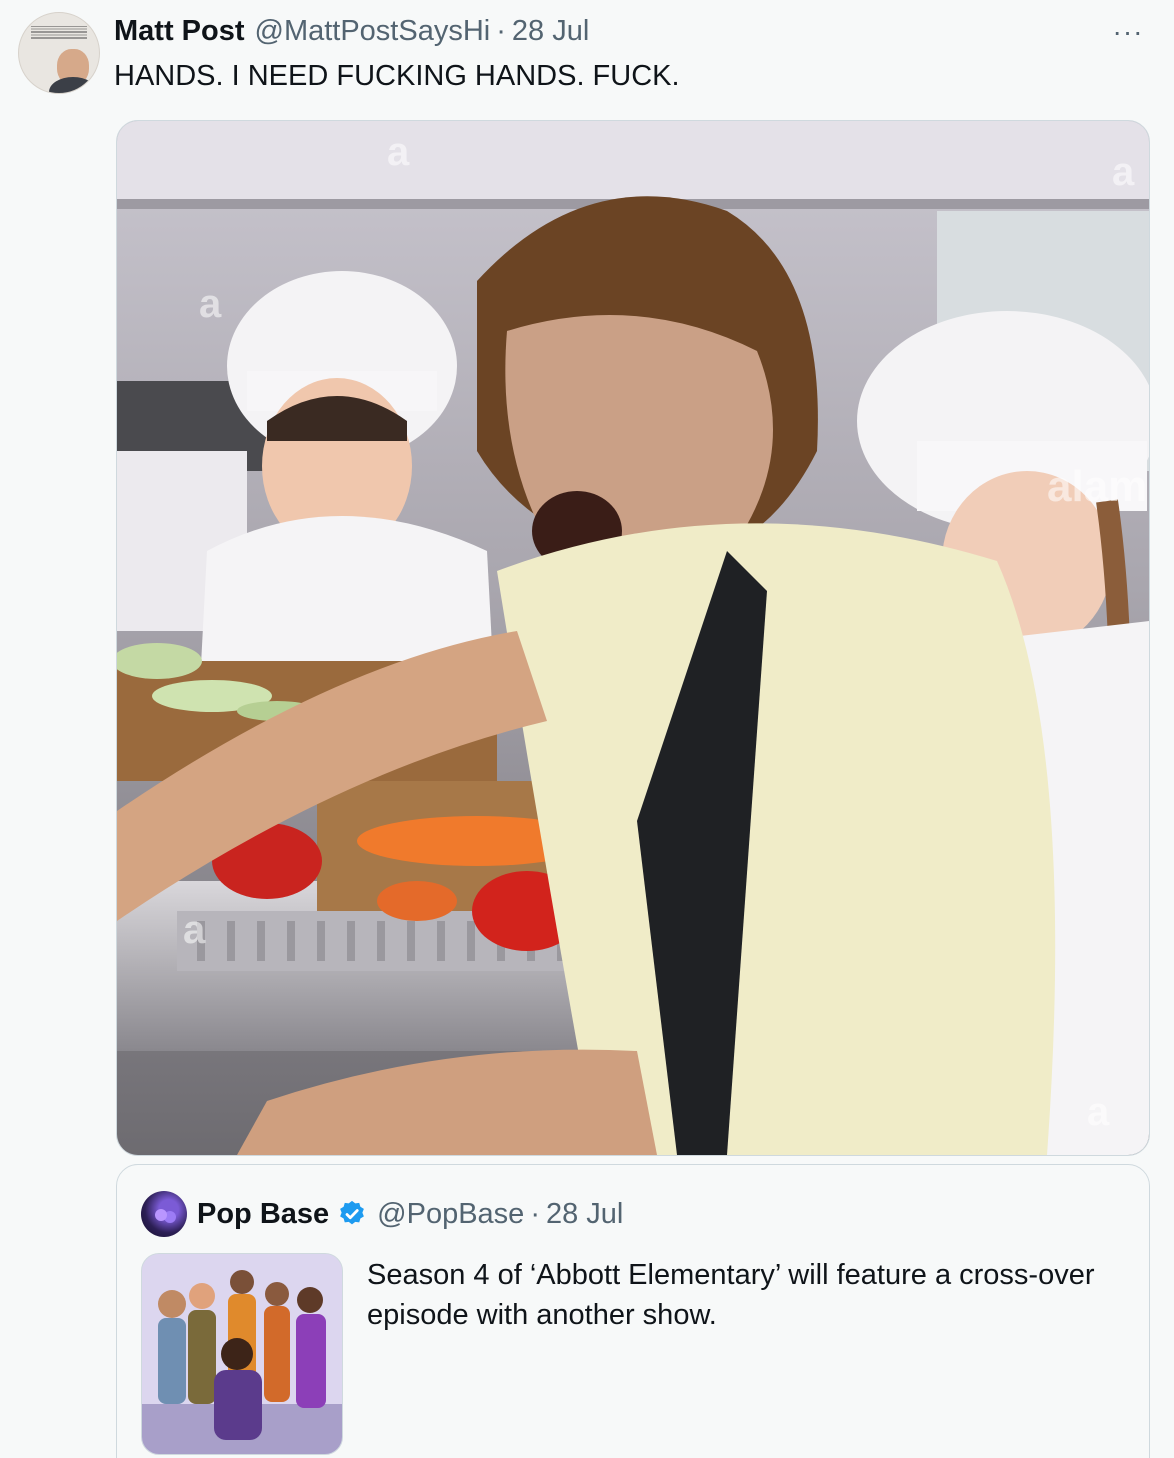 This screenshot has height=1458, width=1174. I want to click on quoted-tweet-timestamp: 28 Jul, so click(584, 1214).